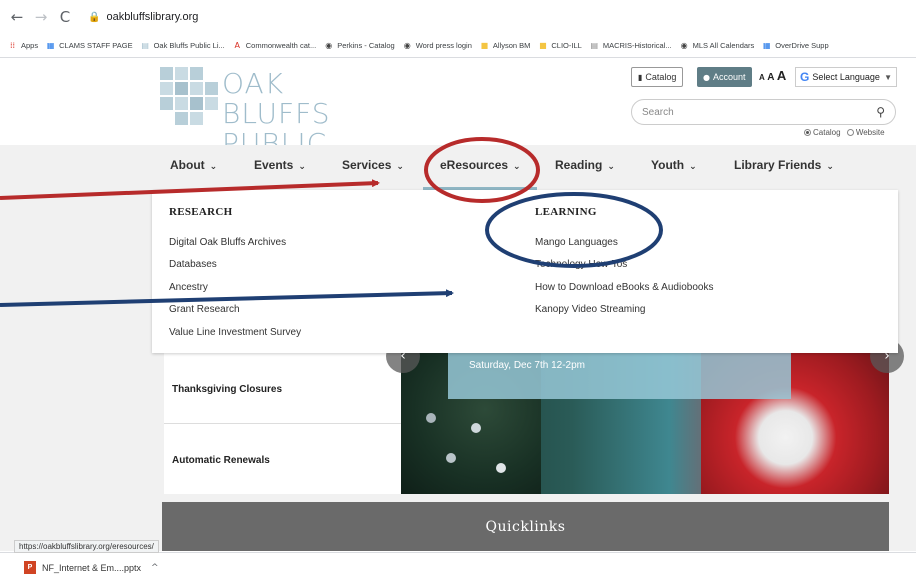  I want to click on learning-heading: LEARNING, so click(566, 212).